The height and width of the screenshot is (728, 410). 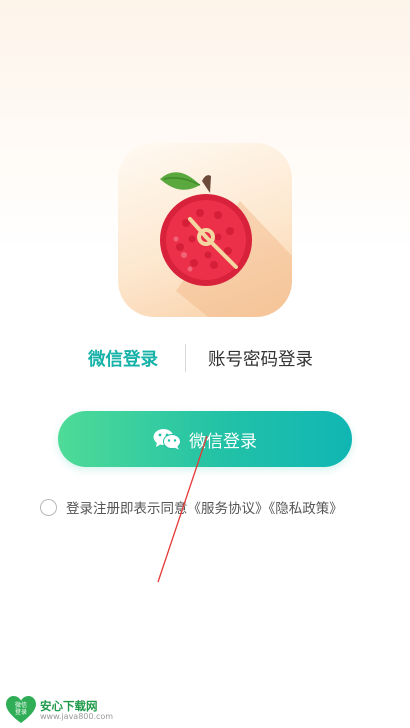 What do you see at coordinates (228, 509) in the screenshot?
I see `service-agreement-link: 《服务协议》` at bounding box center [228, 509].